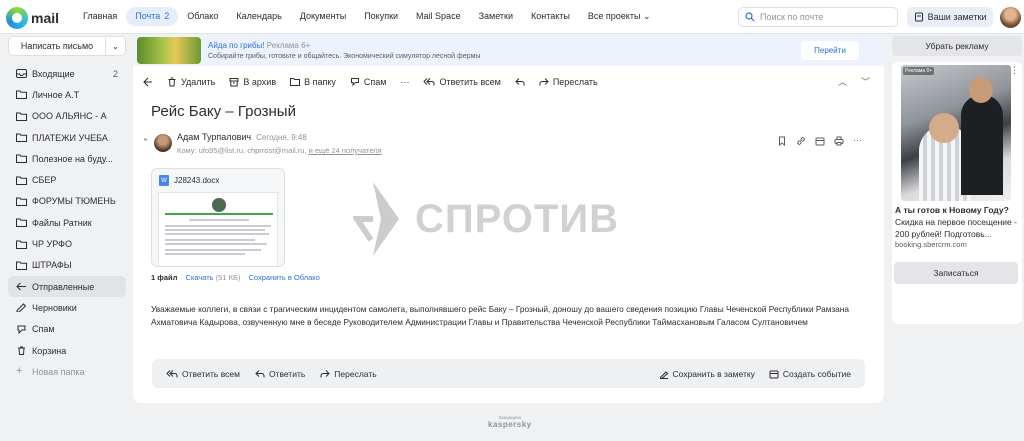 Image resolution: width=1024 pixels, height=441 pixels. Describe the element at coordinates (1010, 17) in the screenshot. I see `user-avatar` at that location.